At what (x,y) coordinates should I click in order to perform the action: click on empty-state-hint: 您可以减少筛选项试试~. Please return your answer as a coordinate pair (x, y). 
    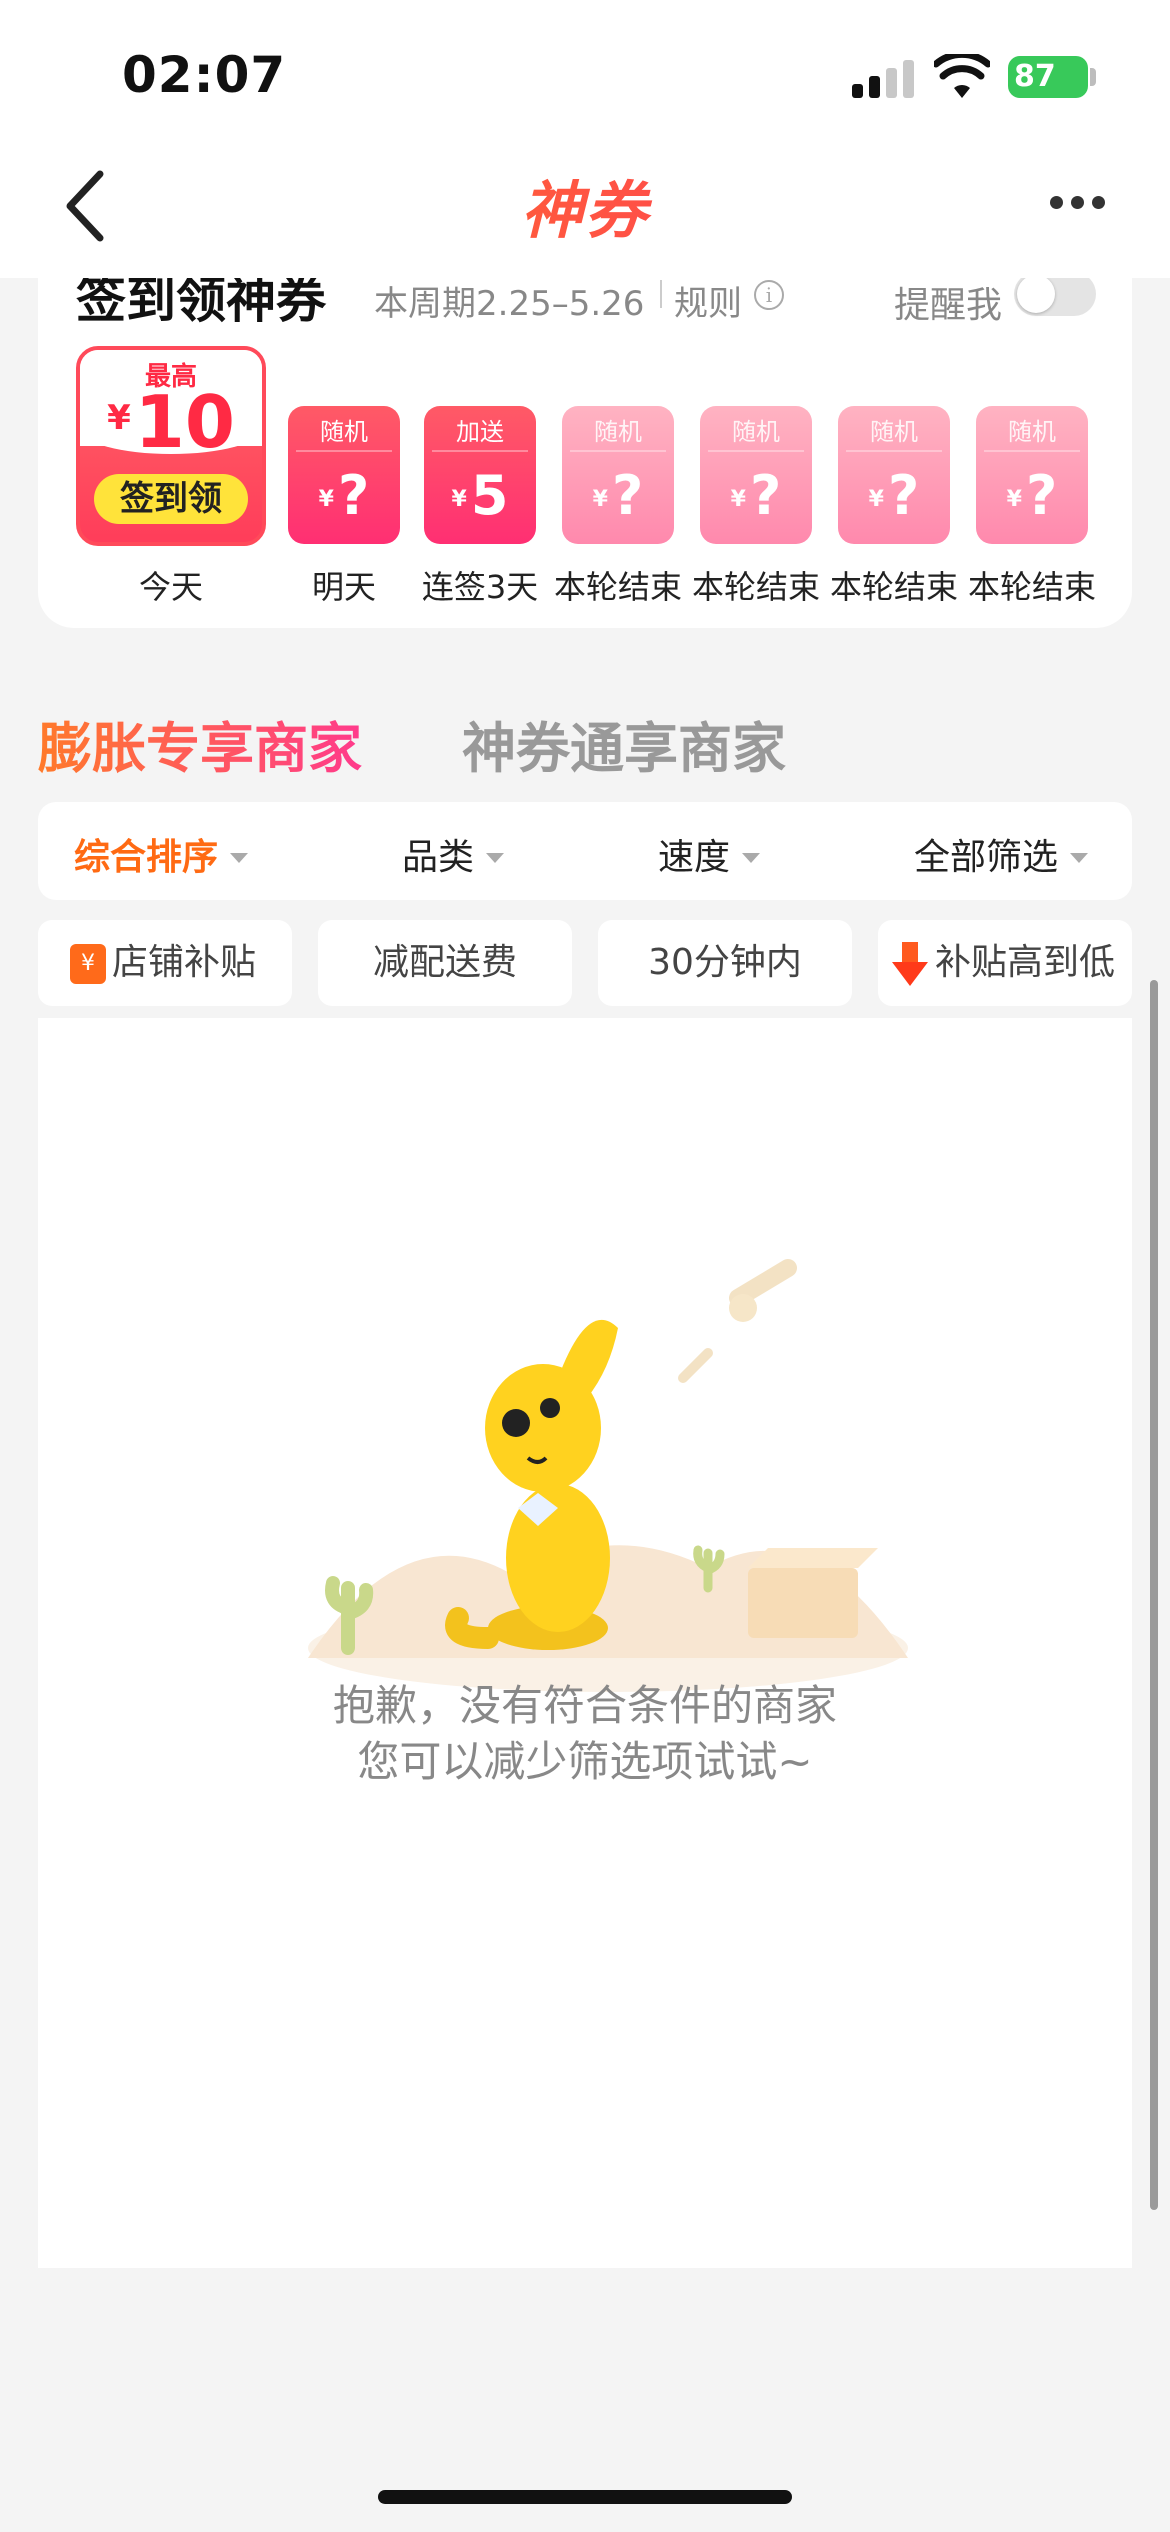
    Looking at the image, I should click on (585, 1761).